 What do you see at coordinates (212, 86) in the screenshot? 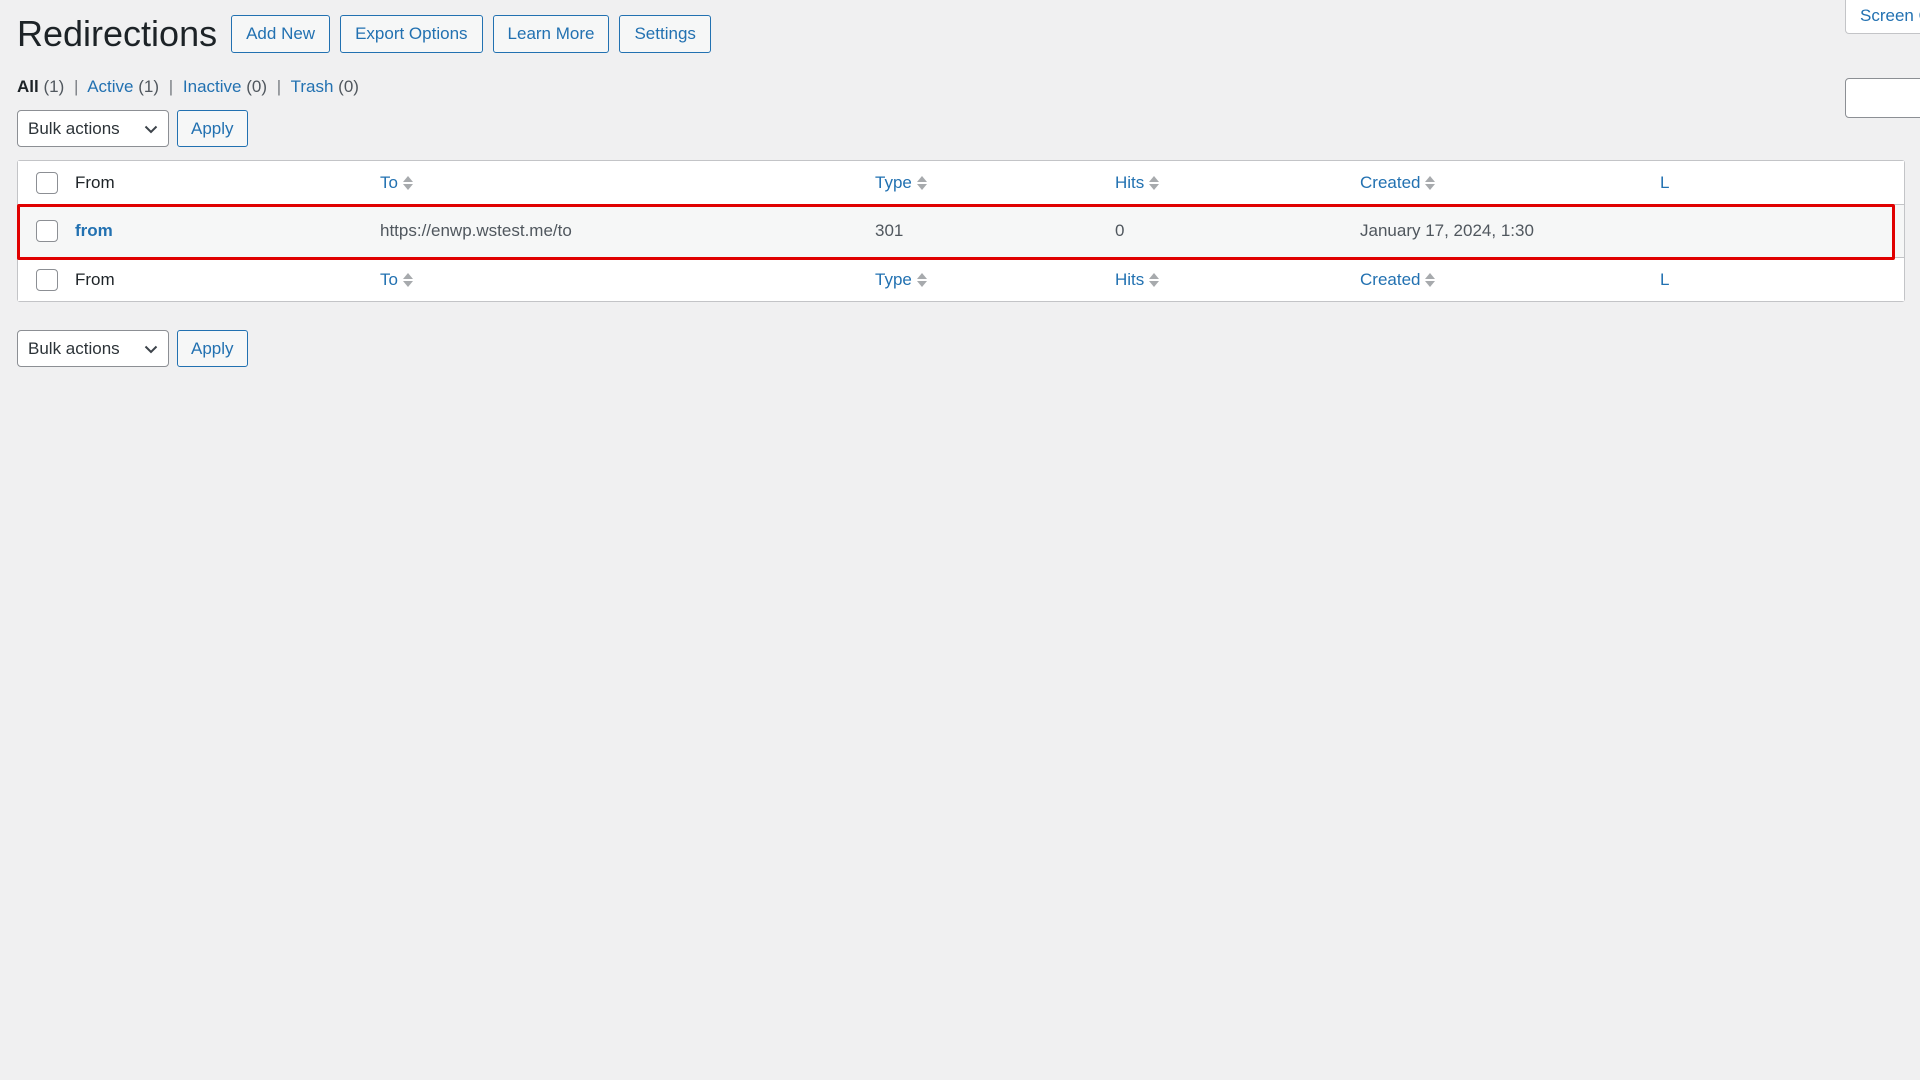
I see `filter-link-inactive: Inactive` at bounding box center [212, 86].